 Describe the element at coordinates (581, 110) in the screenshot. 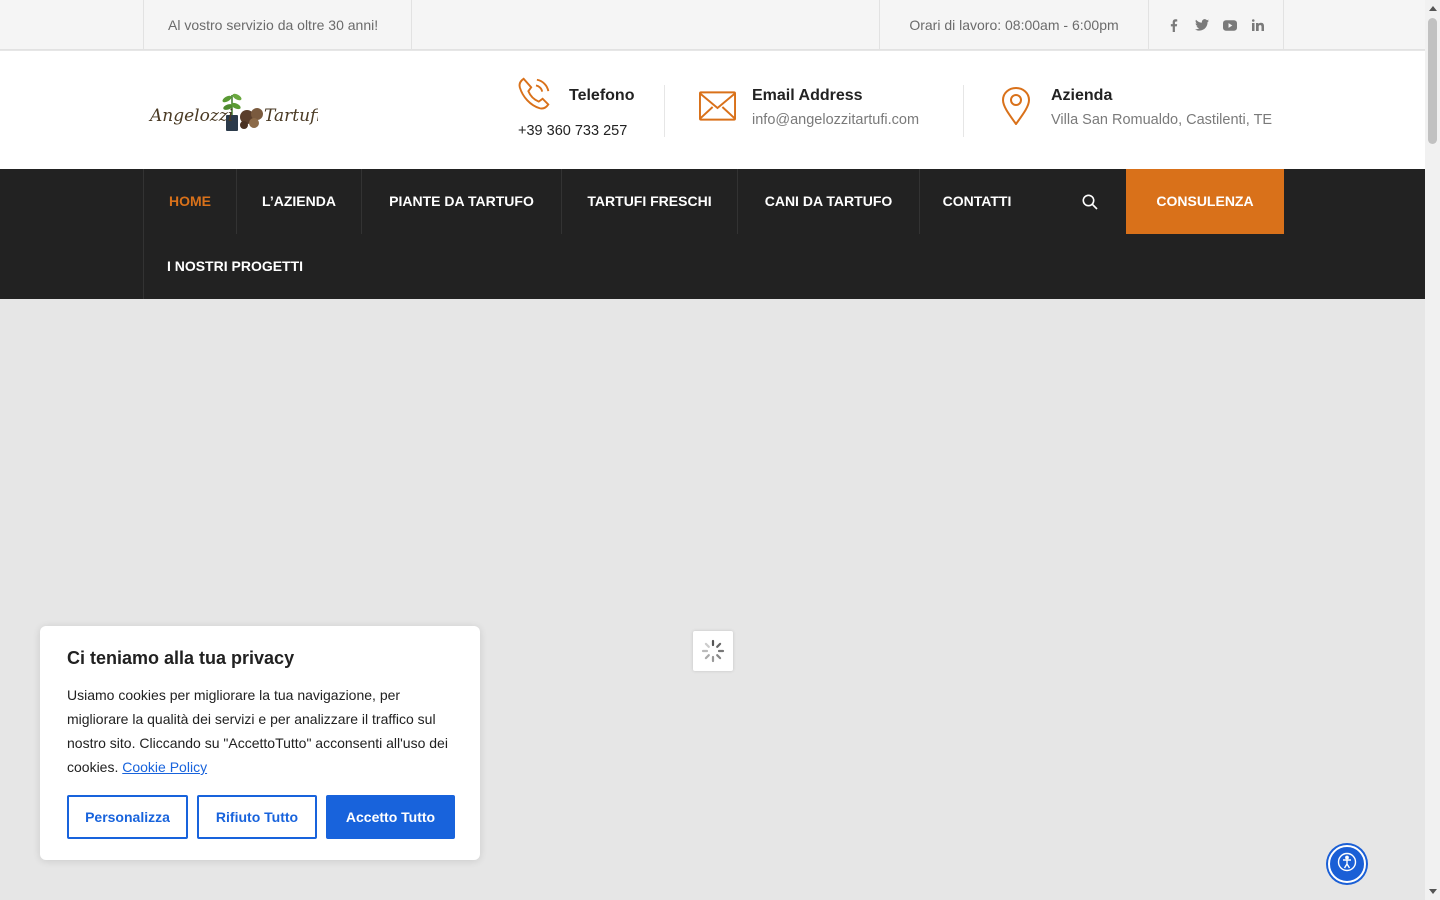

I see `phone-contact: Telefono +39 360 733 257` at that location.